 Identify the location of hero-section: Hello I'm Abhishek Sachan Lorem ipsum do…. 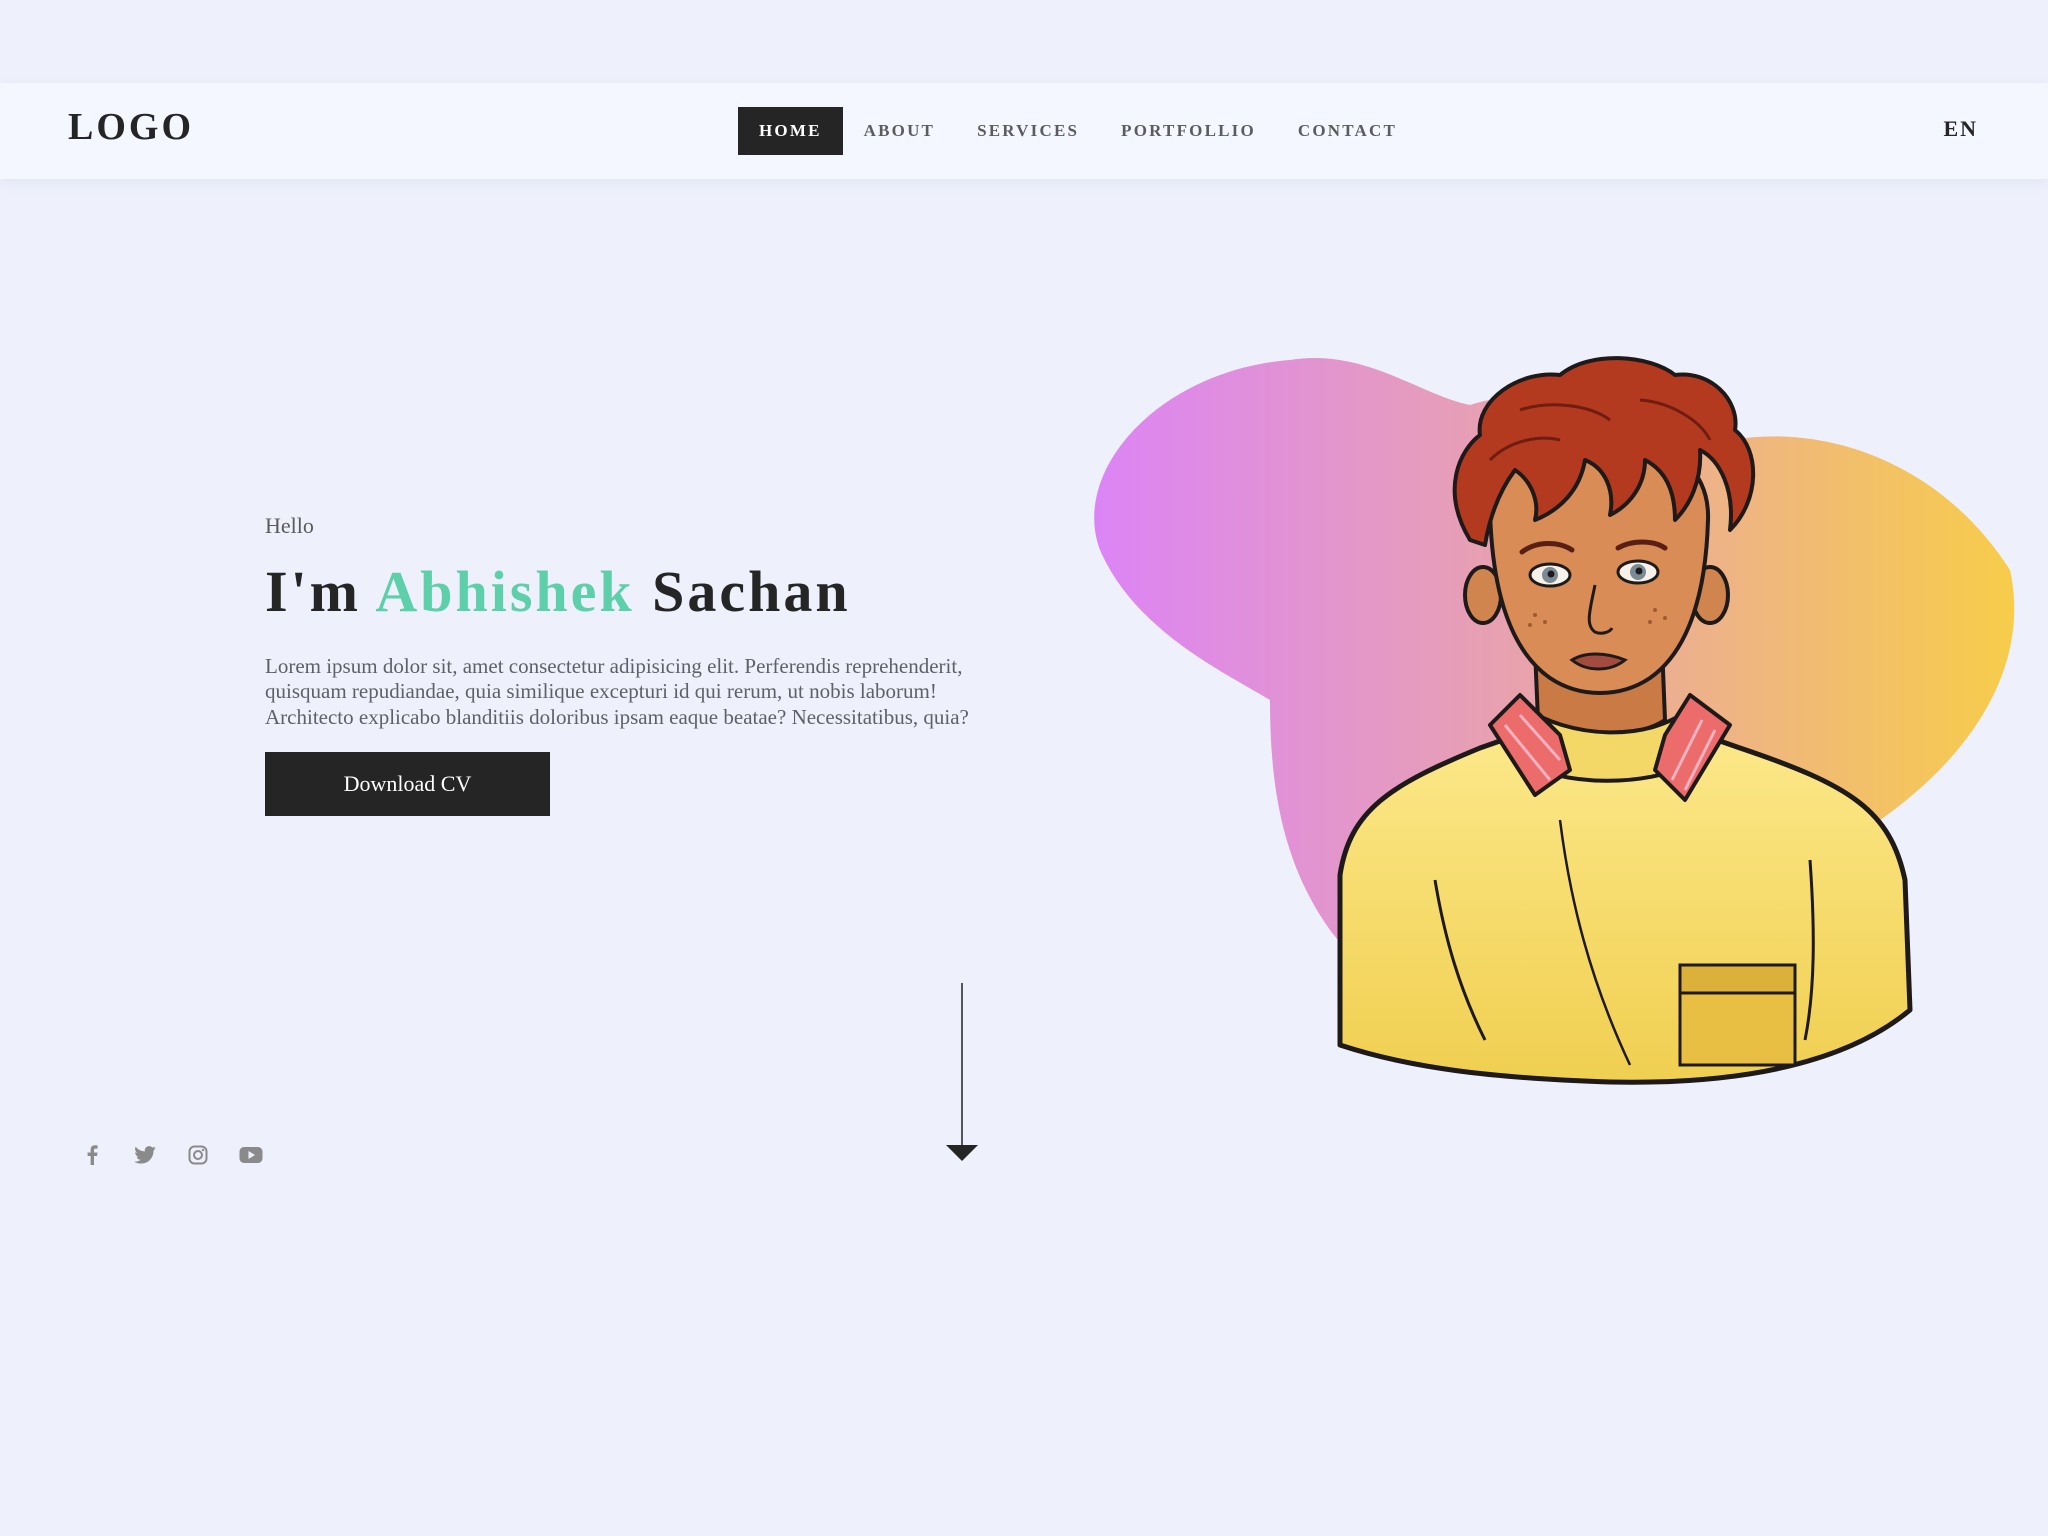
(620, 663).